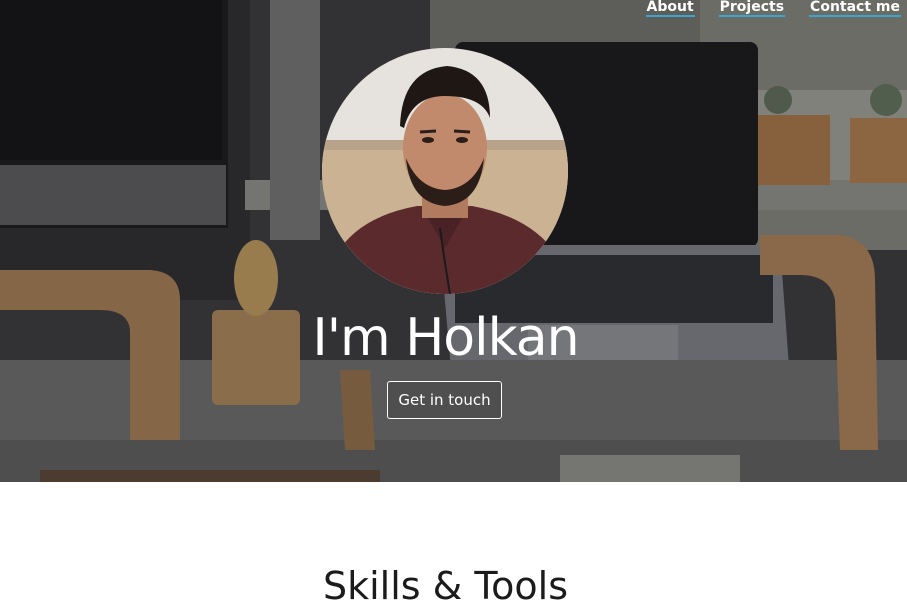 The width and height of the screenshot is (907, 613). I want to click on nav-contact-link: Contact me, so click(855, 8).